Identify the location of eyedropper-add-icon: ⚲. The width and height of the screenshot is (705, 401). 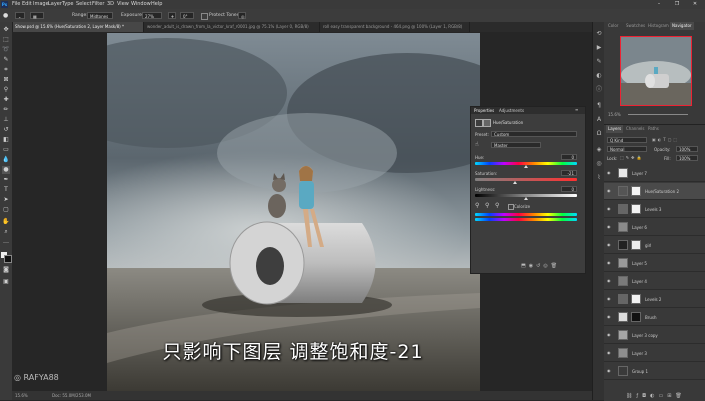
(487, 205).